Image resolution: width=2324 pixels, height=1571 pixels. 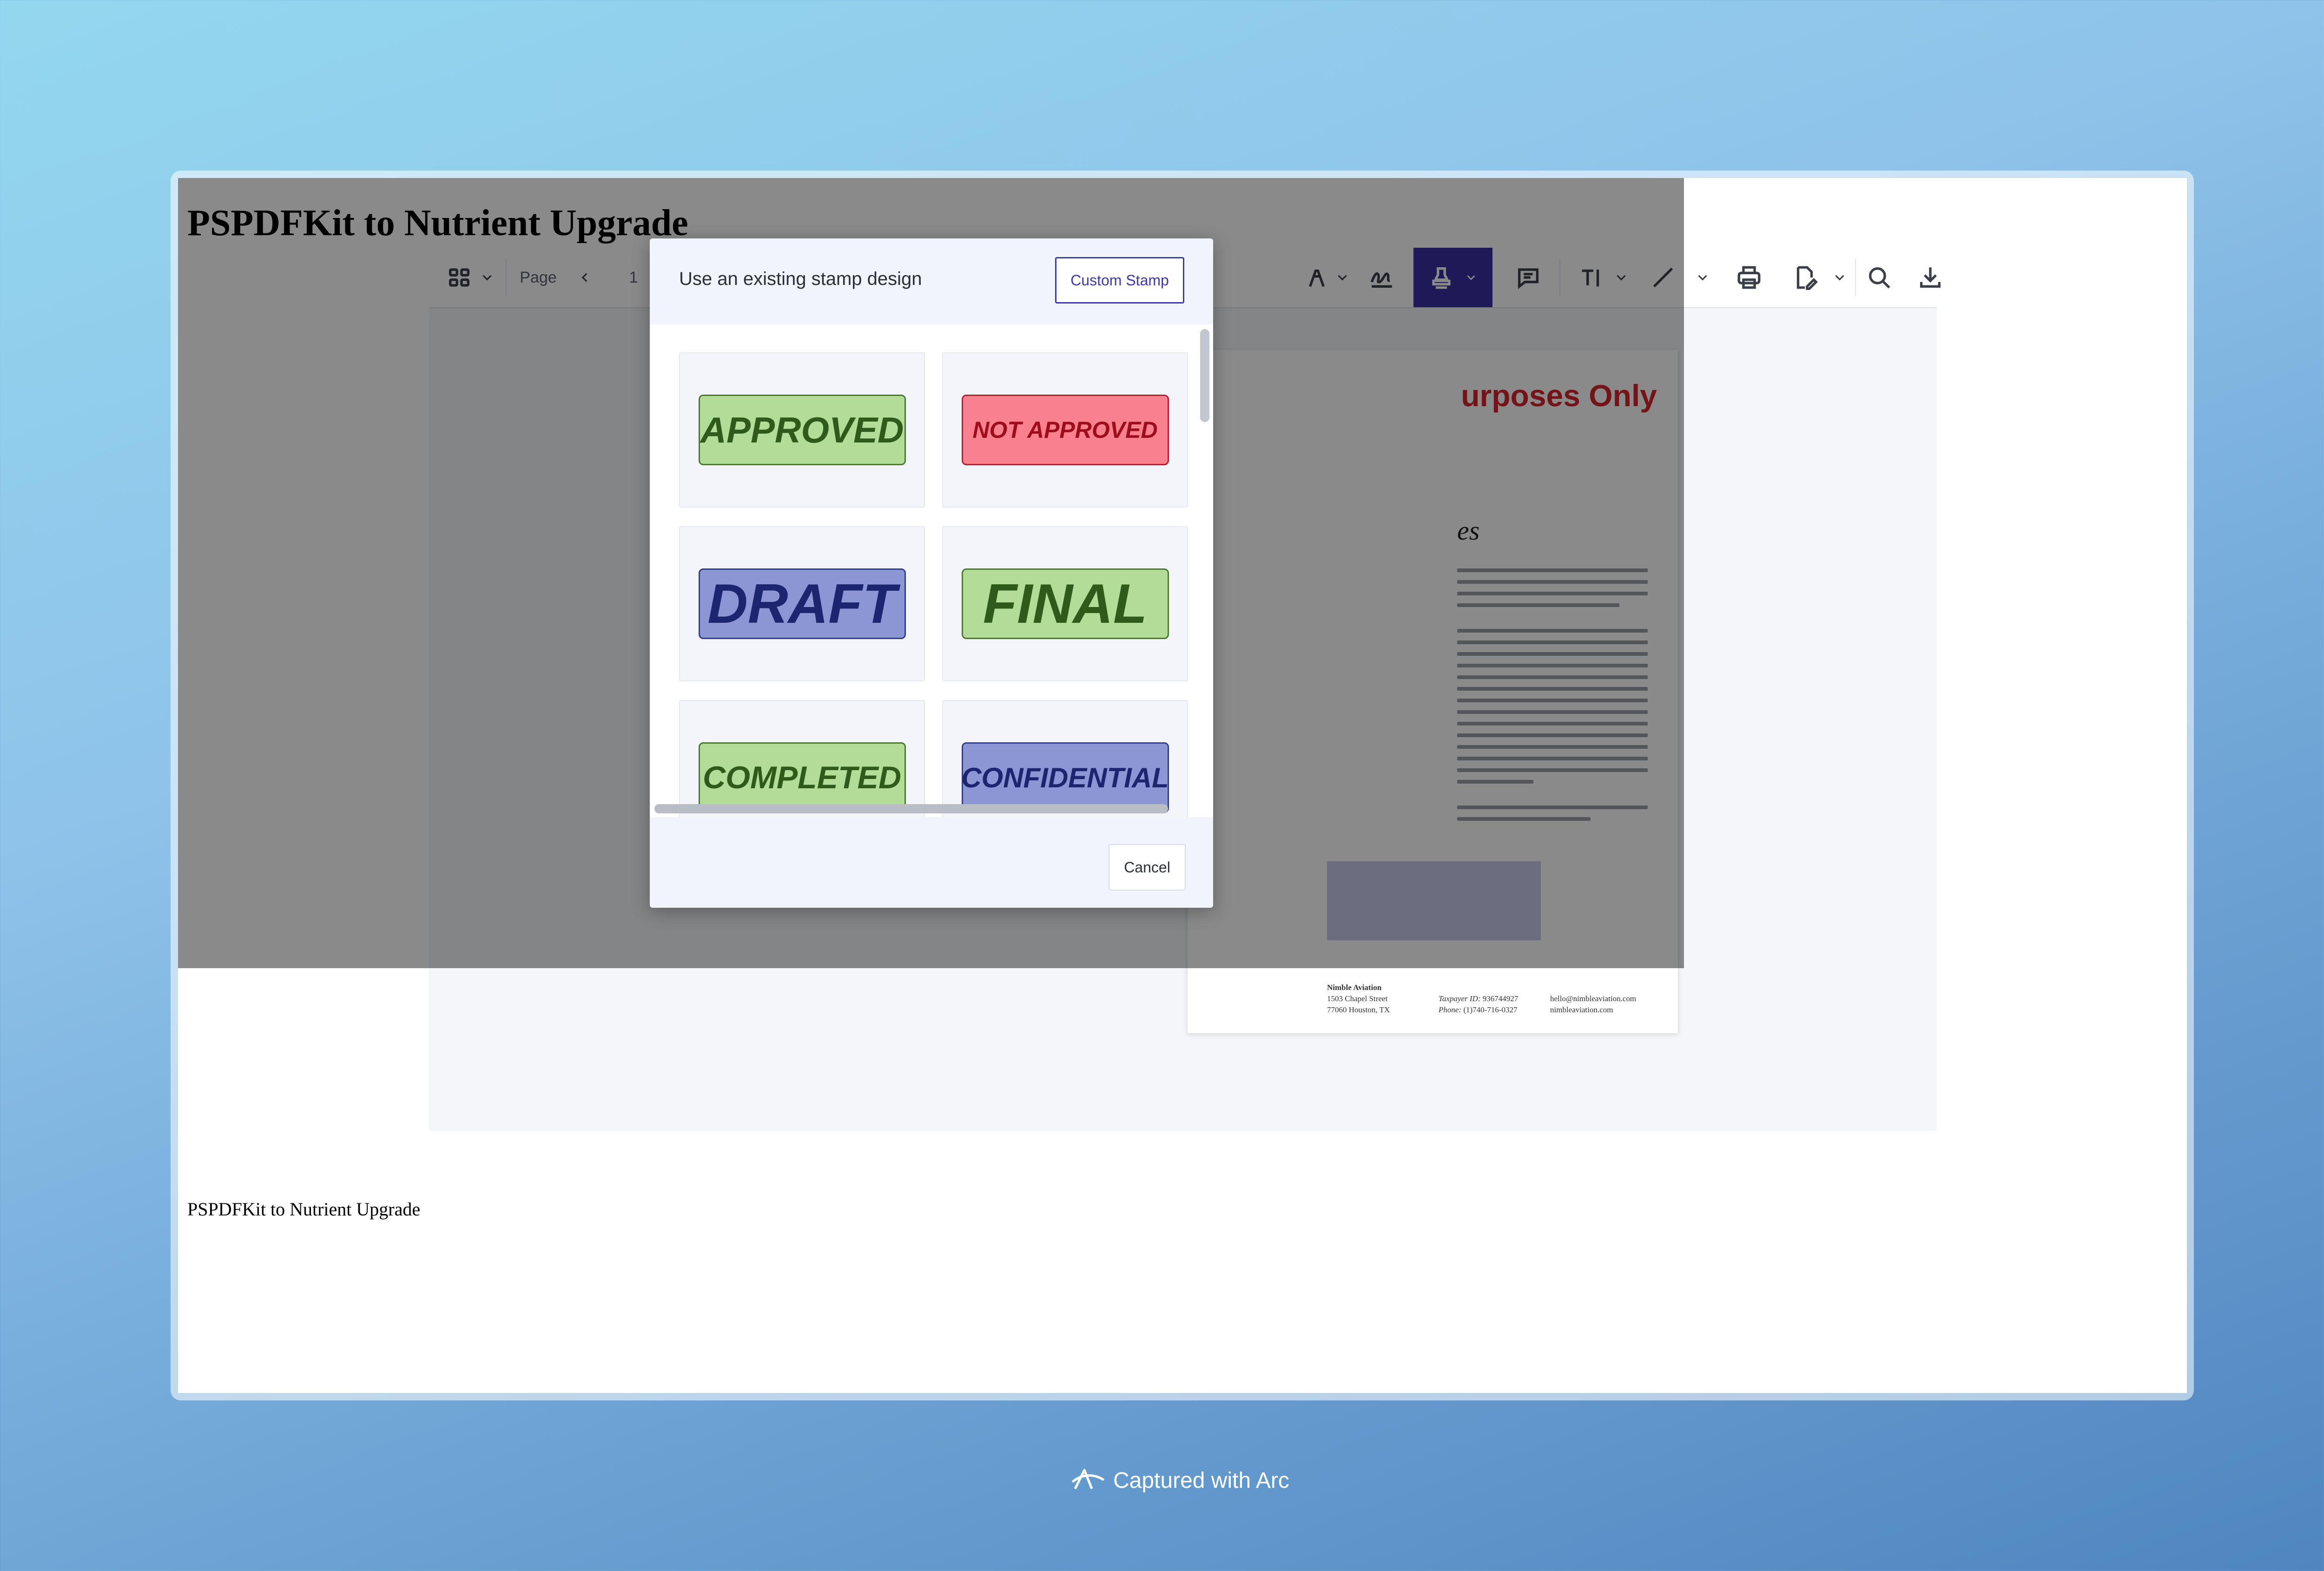 What do you see at coordinates (1593, 998) in the screenshot?
I see `footer-email: hello@nimbleaviation.com` at bounding box center [1593, 998].